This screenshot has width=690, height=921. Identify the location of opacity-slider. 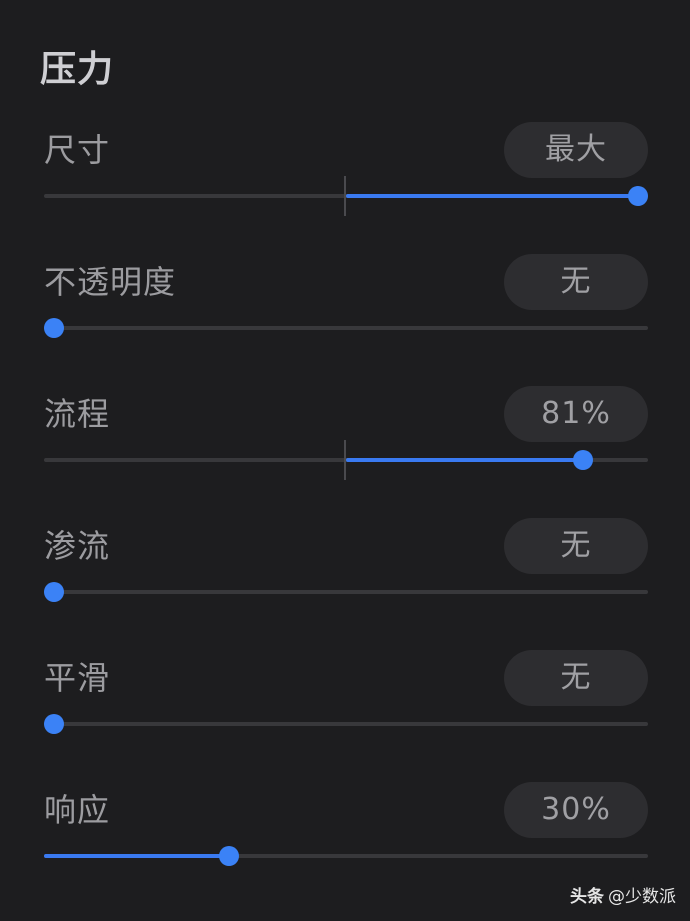
(346, 328).